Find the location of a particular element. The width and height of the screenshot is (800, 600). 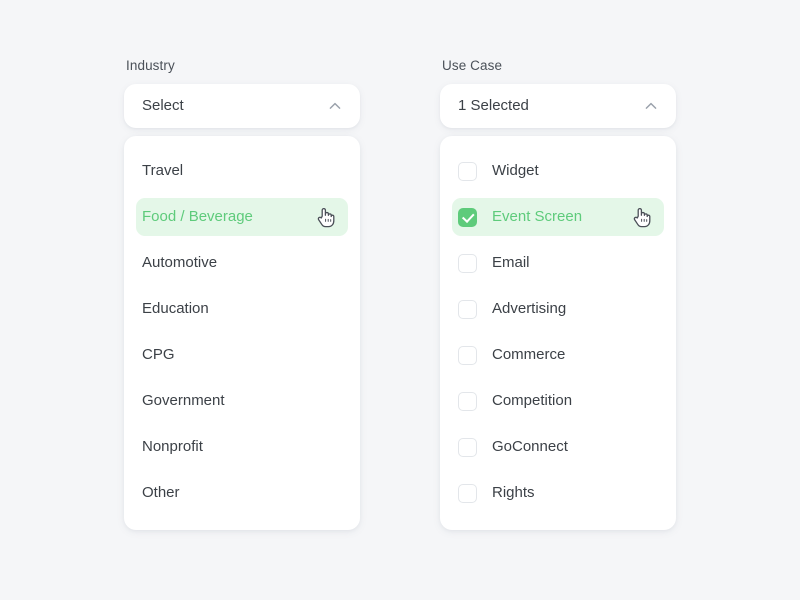

industry-select-header: Select is located at coordinates (242, 106).